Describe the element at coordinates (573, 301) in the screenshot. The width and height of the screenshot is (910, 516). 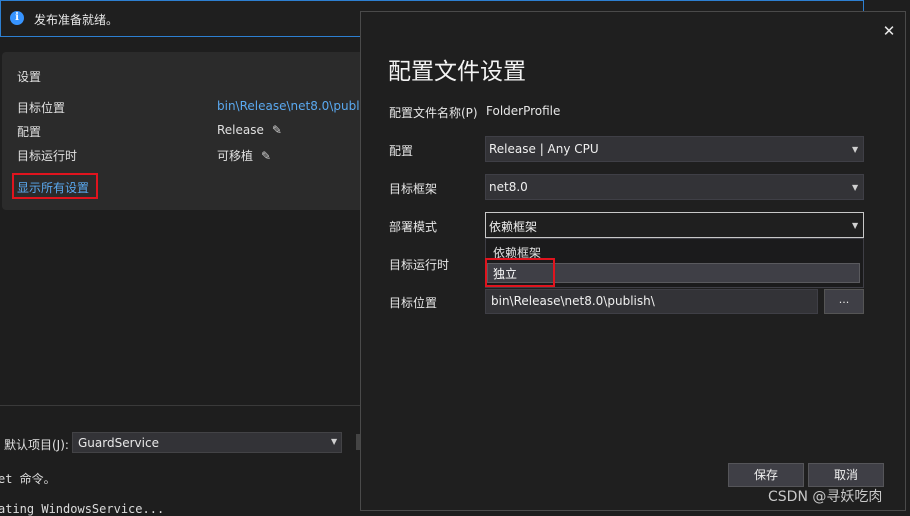
I see `target-location-input-value: bin\Release\net8.0\publish\` at that location.